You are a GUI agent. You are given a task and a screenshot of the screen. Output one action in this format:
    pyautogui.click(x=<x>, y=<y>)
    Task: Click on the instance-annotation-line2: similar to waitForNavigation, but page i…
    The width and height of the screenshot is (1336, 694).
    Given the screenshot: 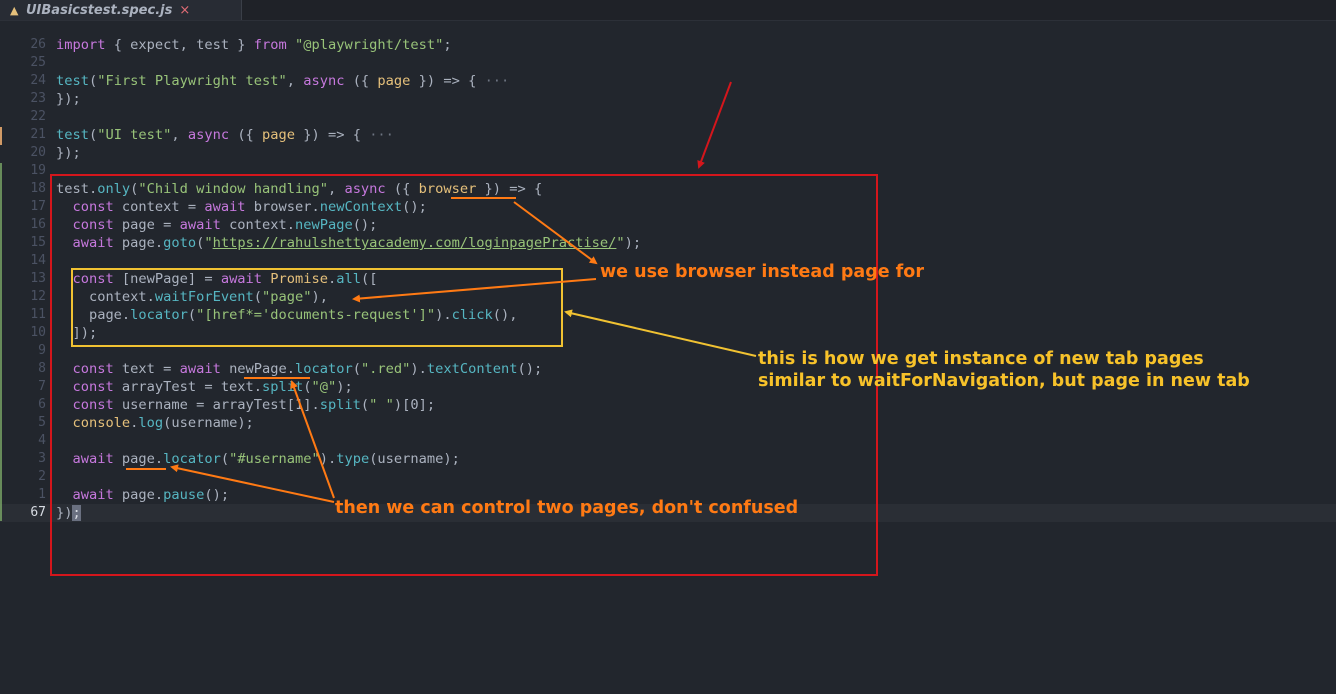 What is the action you would take?
    pyautogui.click(x=1004, y=381)
    